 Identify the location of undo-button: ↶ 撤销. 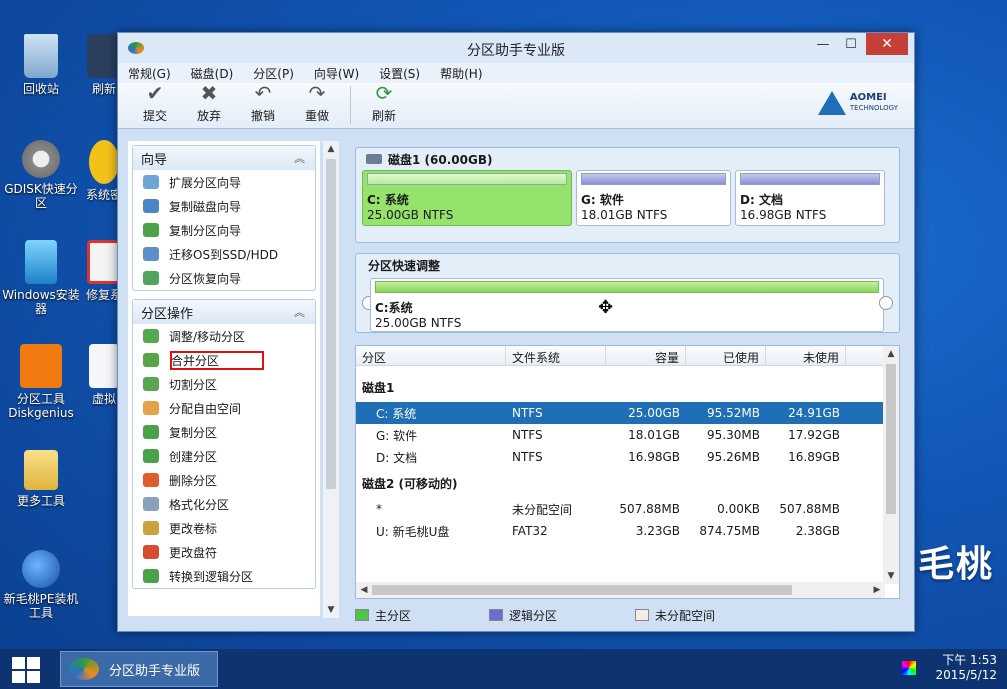
(263, 104).